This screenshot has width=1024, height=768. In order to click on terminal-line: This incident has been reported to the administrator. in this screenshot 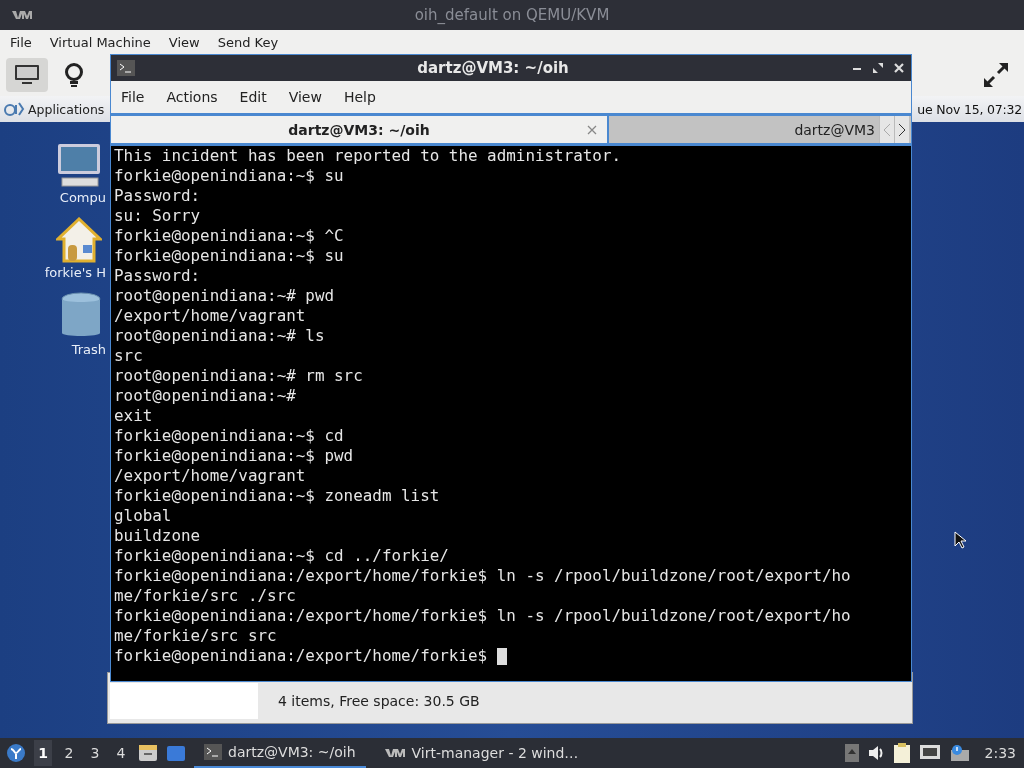, I will do `click(368, 156)`.